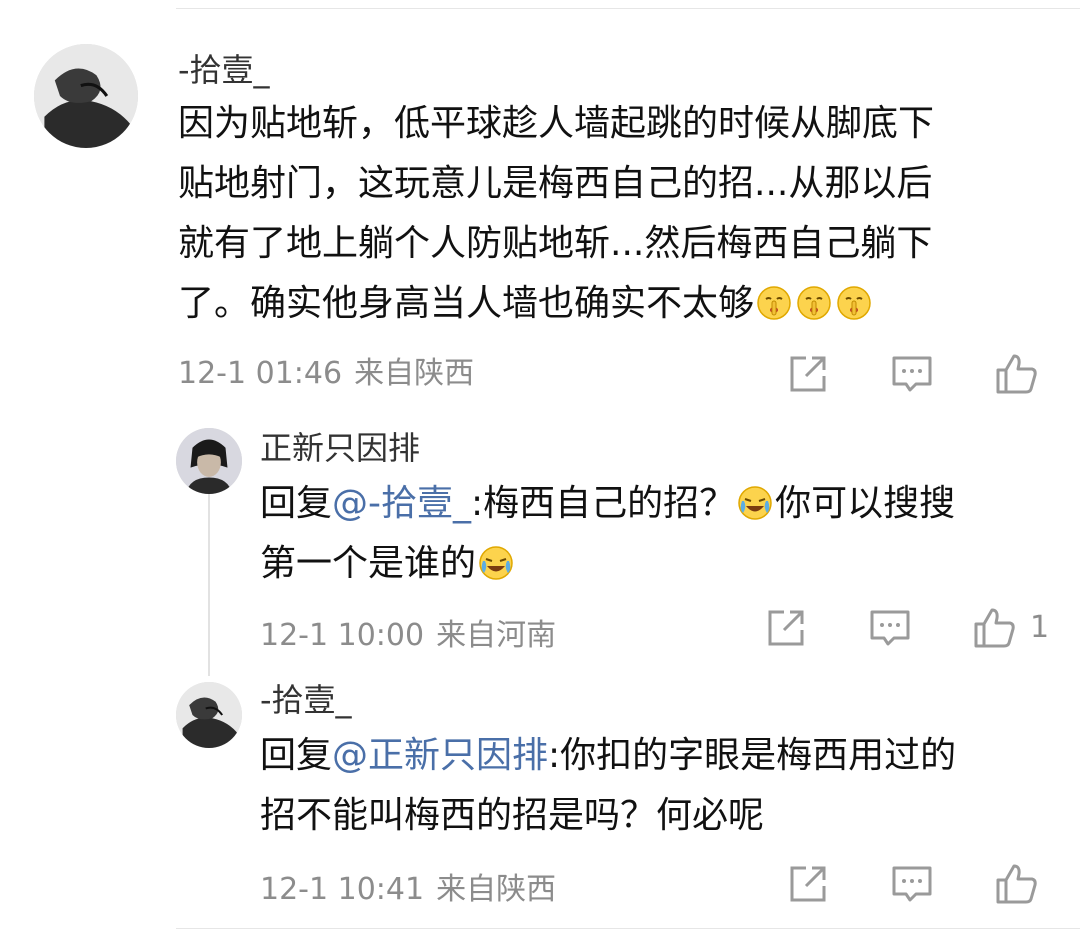  Describe the element at coordinates (496, 635) in the screenshot. I see `reply-location: 来自河南` at that location.